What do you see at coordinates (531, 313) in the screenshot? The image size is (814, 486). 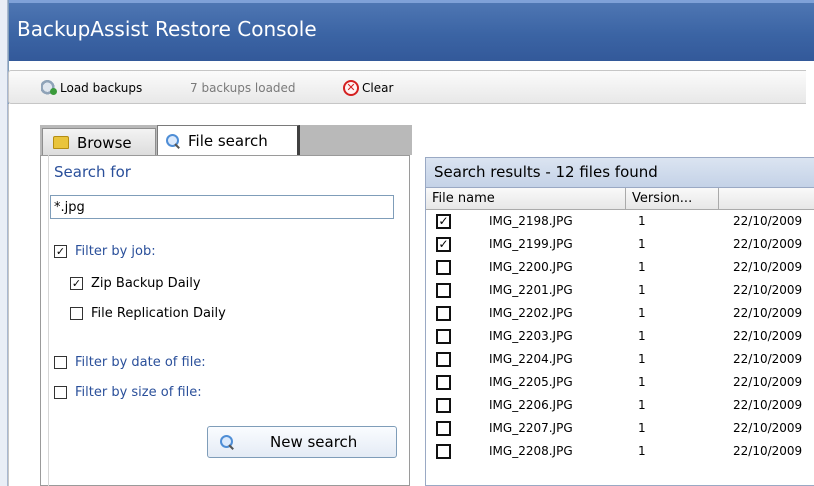 I see `row-file-name: IMG_2202.JPG` at bounding box center [531, 313].